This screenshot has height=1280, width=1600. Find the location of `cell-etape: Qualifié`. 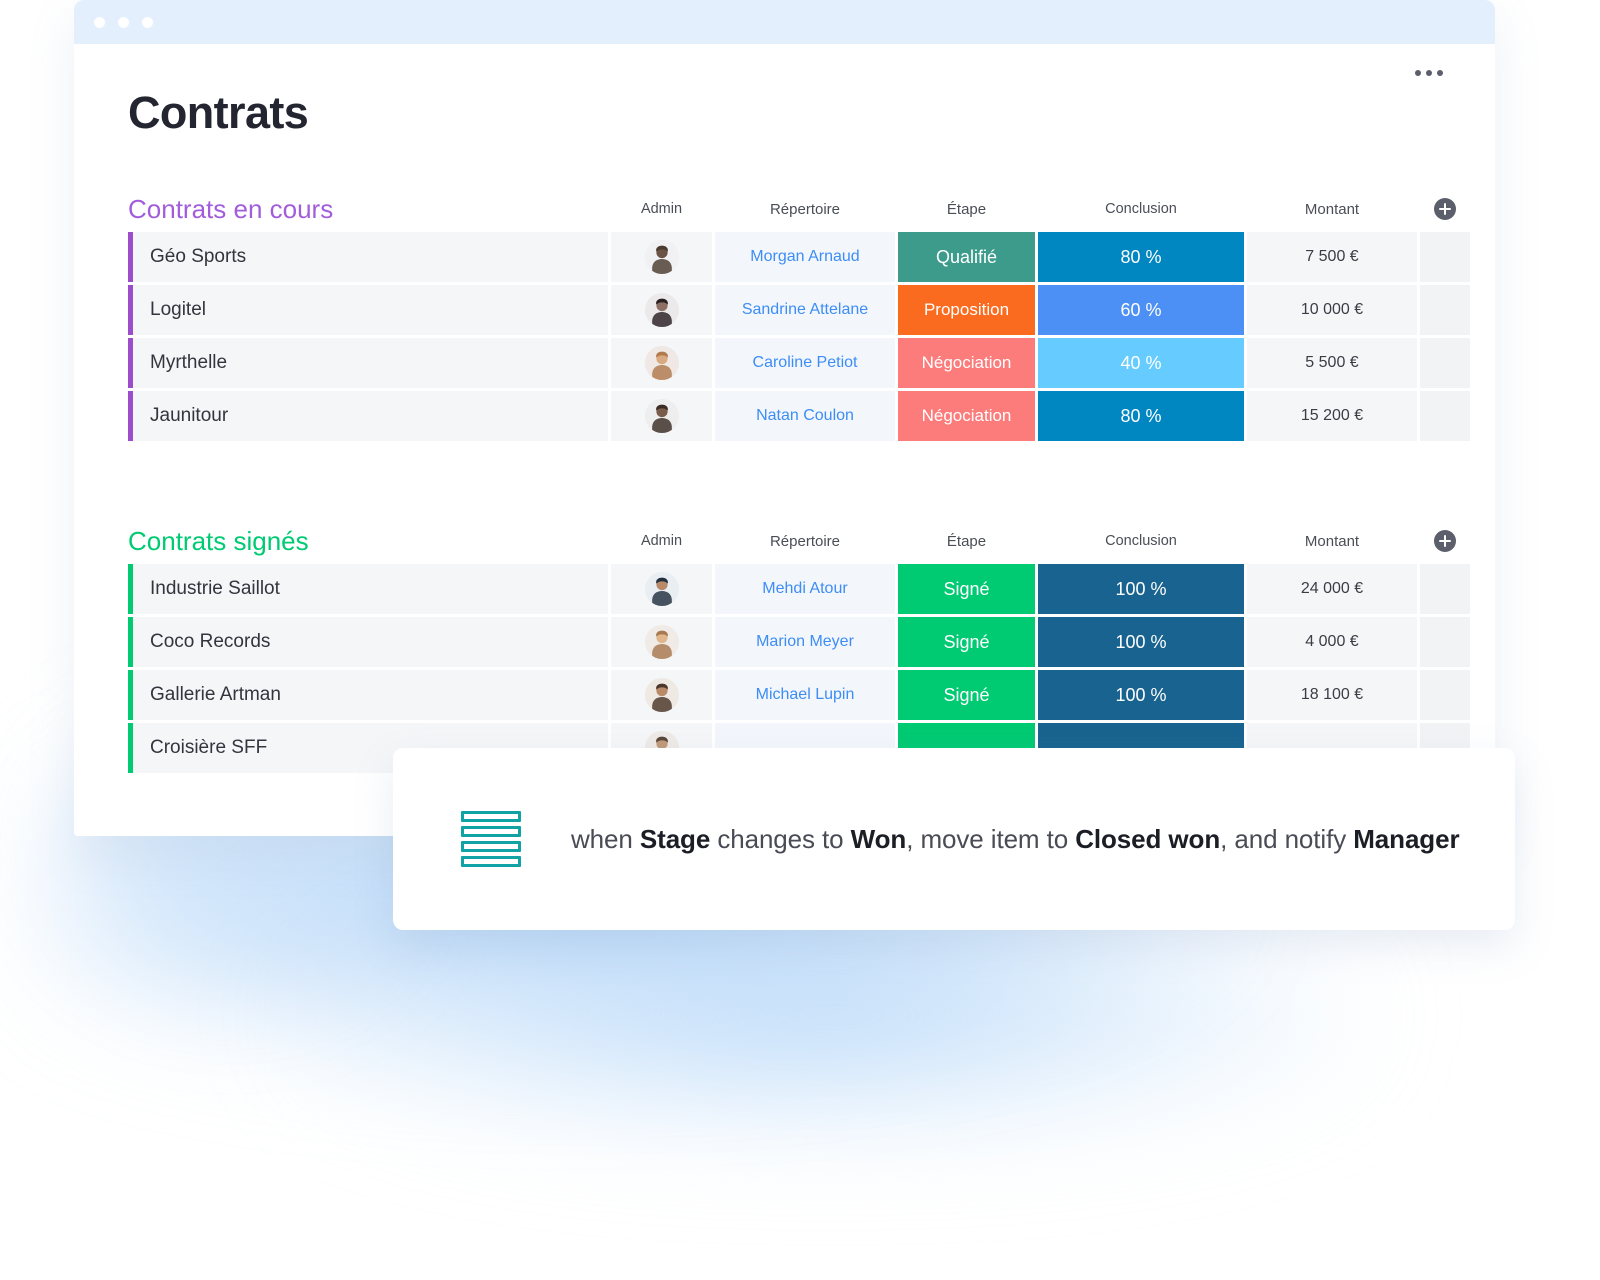

cell-etape: Qualifié is located at coordinates (966, 257).